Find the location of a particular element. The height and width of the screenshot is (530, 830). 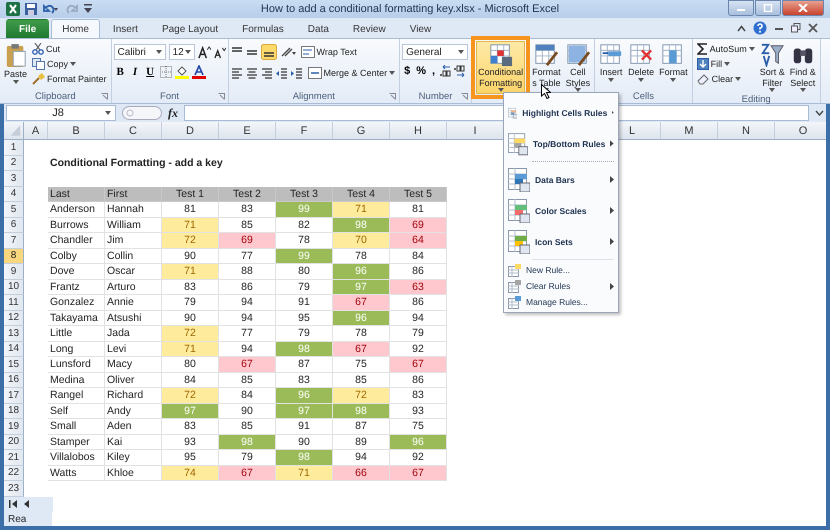

align-bottom-icon is located at coordinates (268, 52).